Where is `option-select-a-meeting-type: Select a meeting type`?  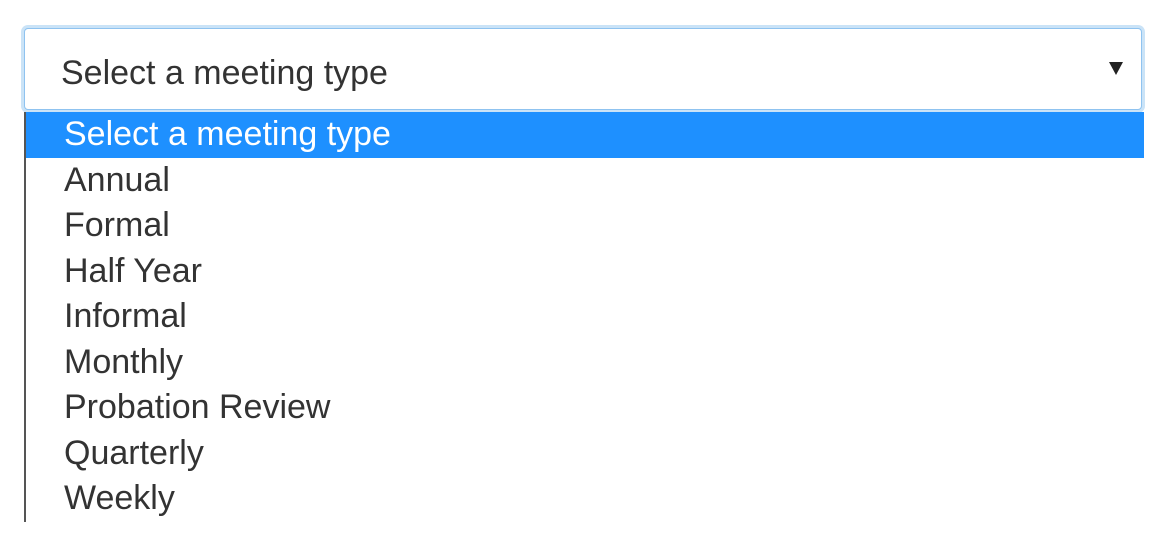 option-select-a-meeting-type: Select a meeting type is located at coordinates (585, 135).